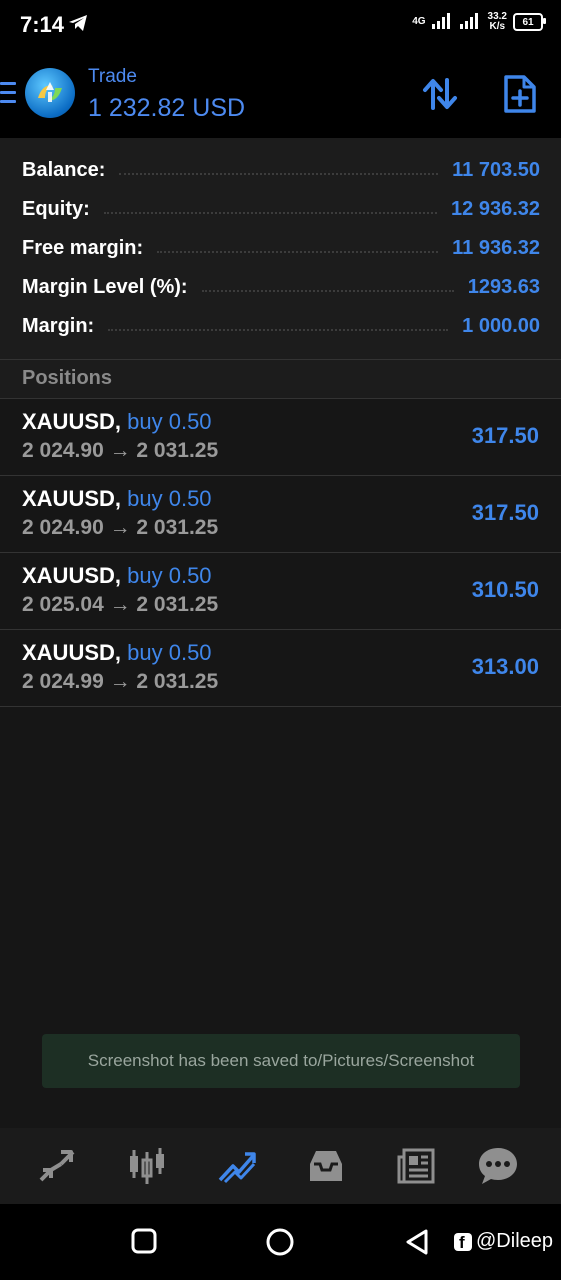  What do you see at coordinates (463, 1241) in the screenshot?
I see `facebook-icon: f` at bounding box center [463, 1241].